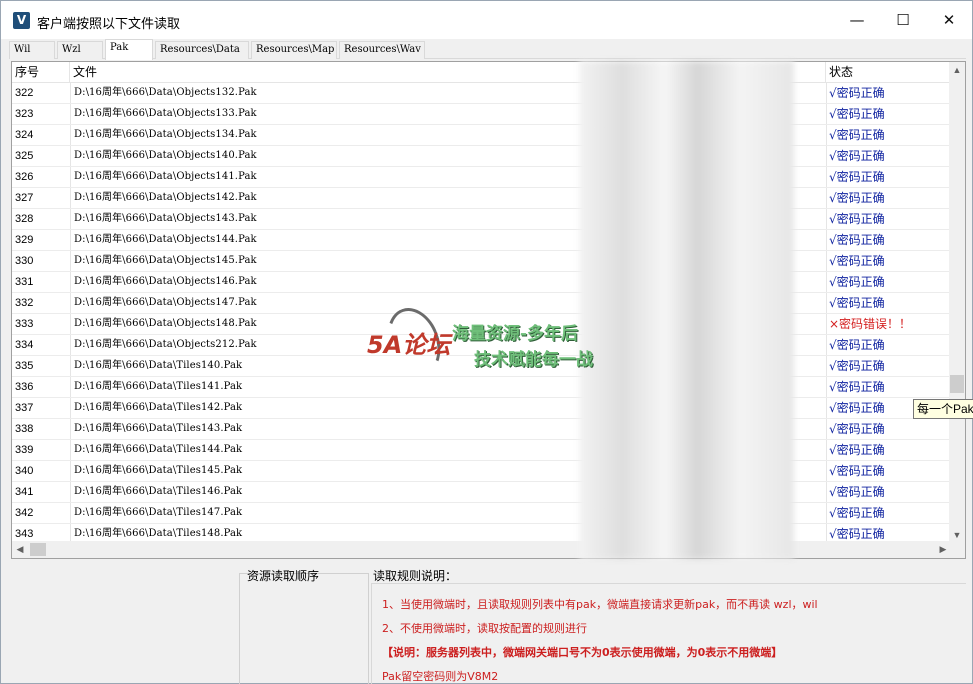 This screenshot has width=973, height=684. I want to click on horizontal-scroll-thumb, so click(38, 549).